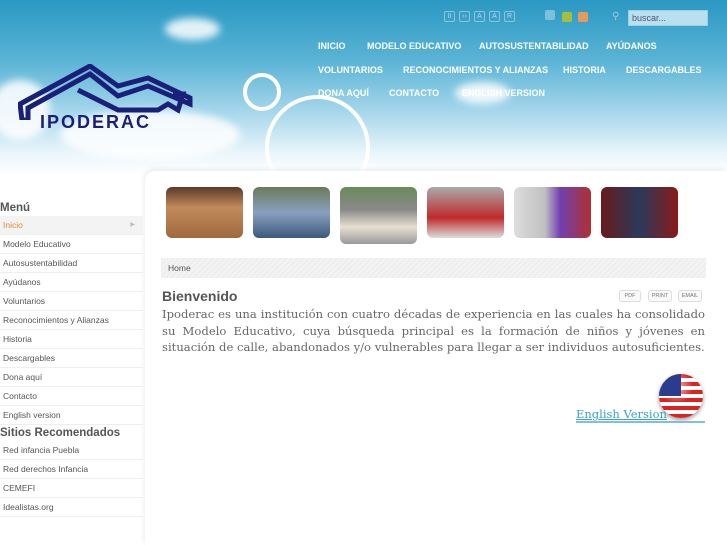 The image size is (727, 545). I want to click on menu-item-label: English version, so click(32, 415).